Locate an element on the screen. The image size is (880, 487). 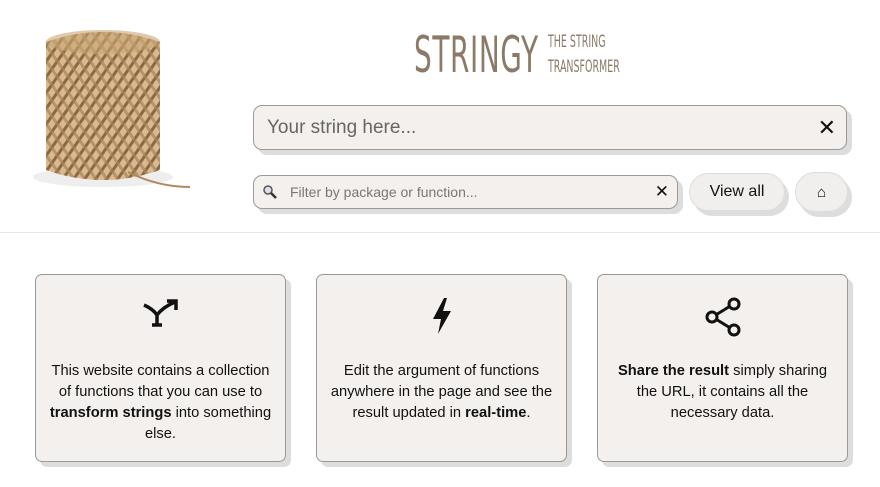
home-icon: ⌂ is located at coordinates (821, 192).